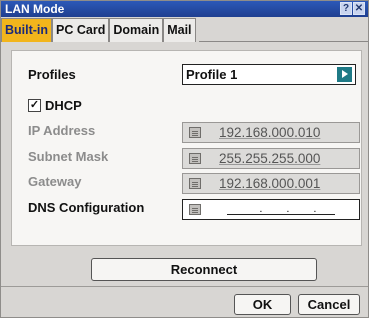  What do you see at coordinates (55, 181) in the screenshot?
I see `gateway-label: Gateway` at bounding box center [55, 181].